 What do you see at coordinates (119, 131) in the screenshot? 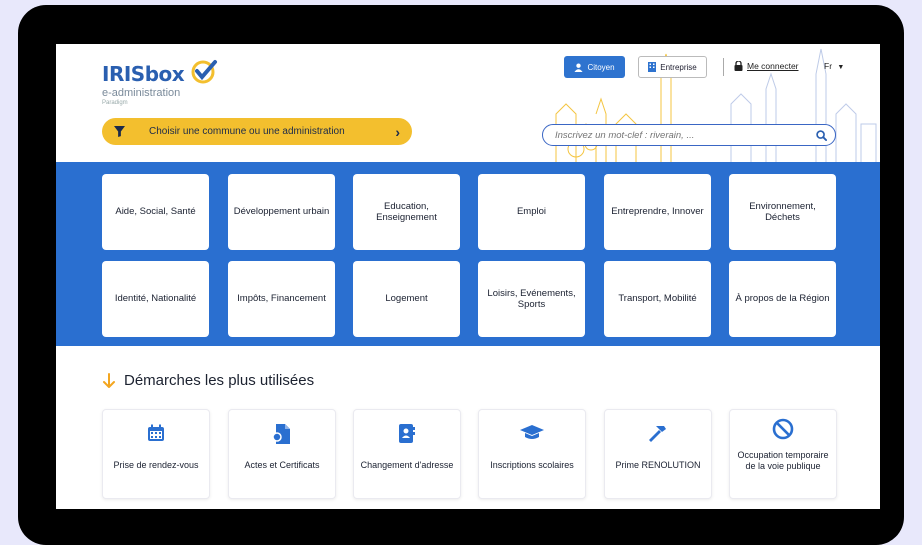
I see `filter-icon` at bounding box center [119, 131].